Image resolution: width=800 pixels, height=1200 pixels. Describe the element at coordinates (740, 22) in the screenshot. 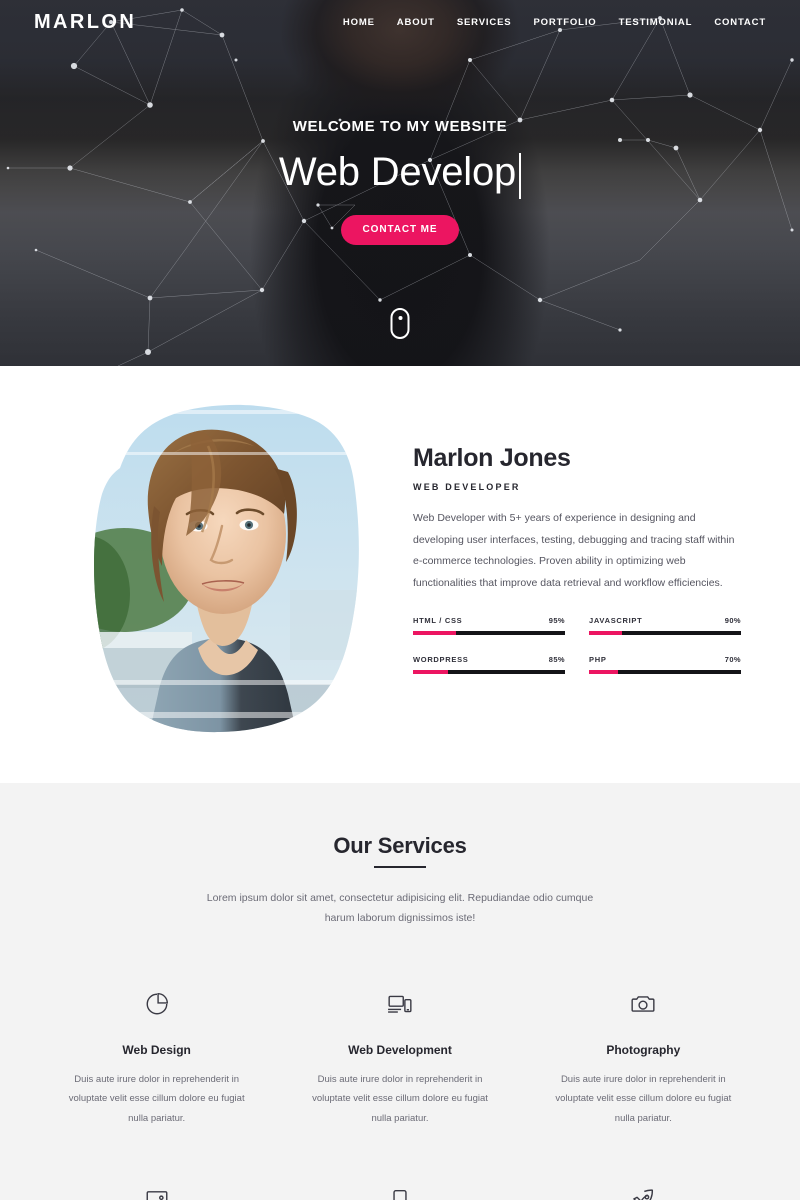

I see `nav-link-contact: CONTACT` at that location.